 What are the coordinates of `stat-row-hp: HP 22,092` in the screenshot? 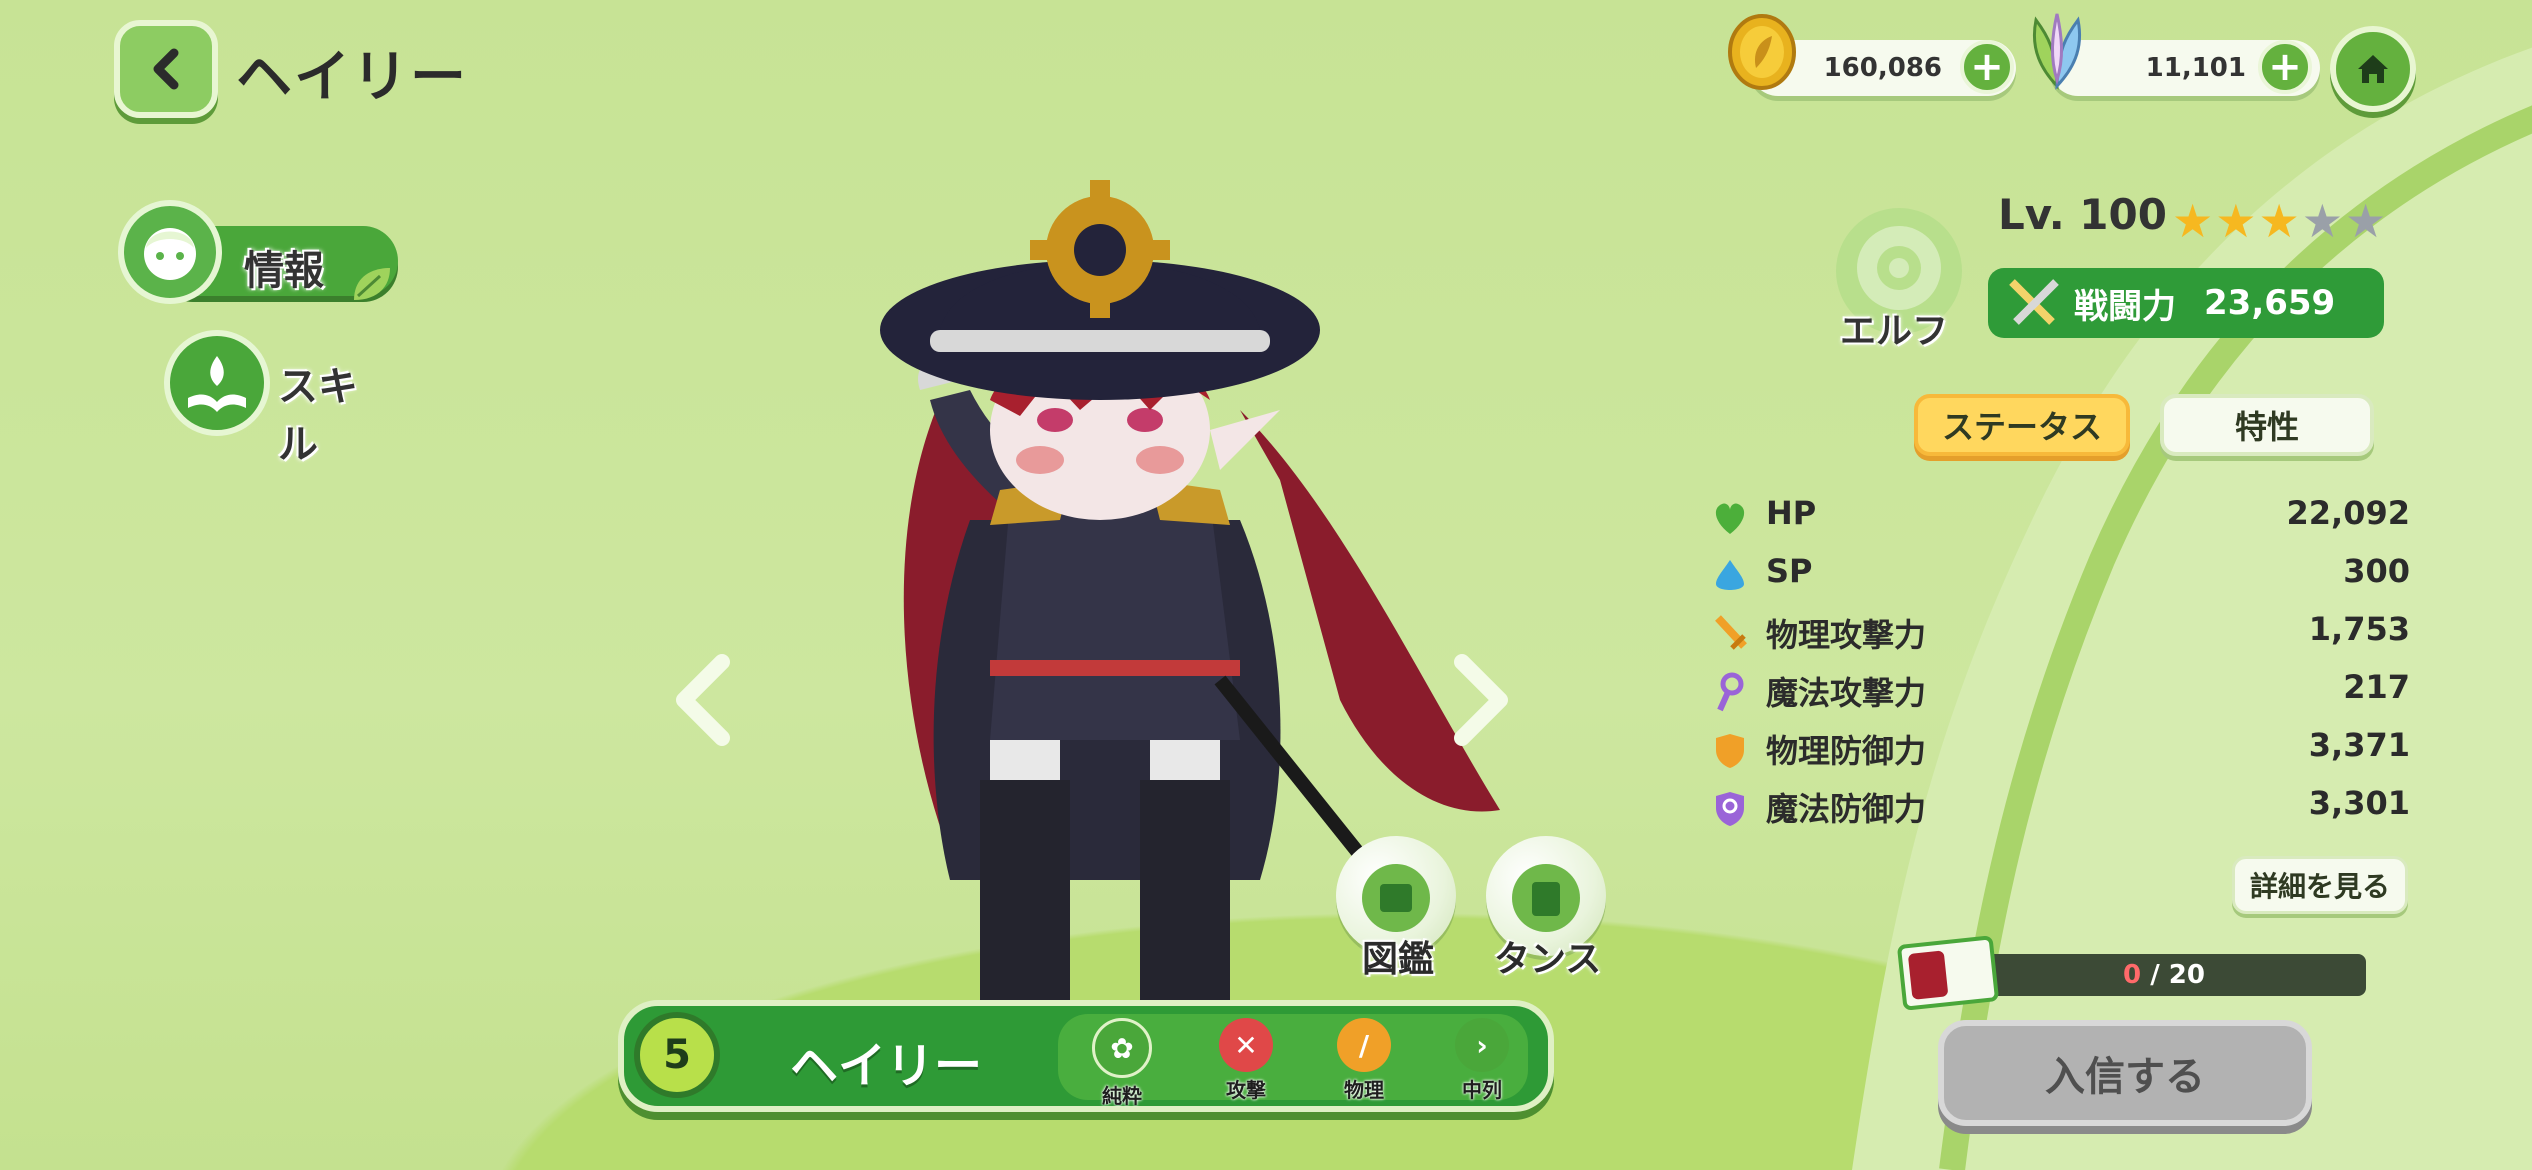 It's located at (2060, 517).